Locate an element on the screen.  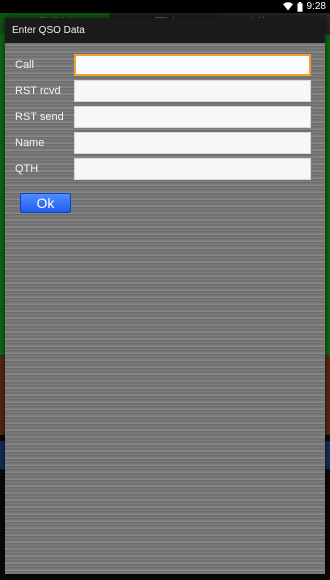
call-label: Call is located at coordinates (24, 65).